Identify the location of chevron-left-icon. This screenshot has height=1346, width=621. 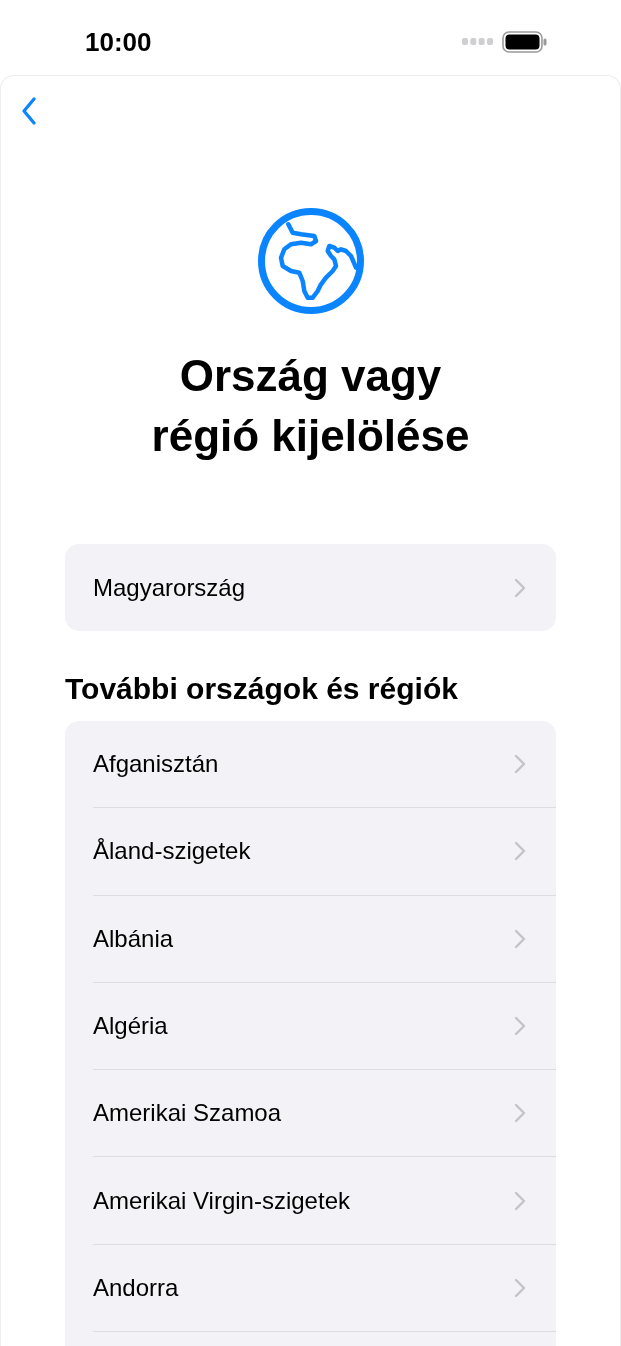
(29, 111).